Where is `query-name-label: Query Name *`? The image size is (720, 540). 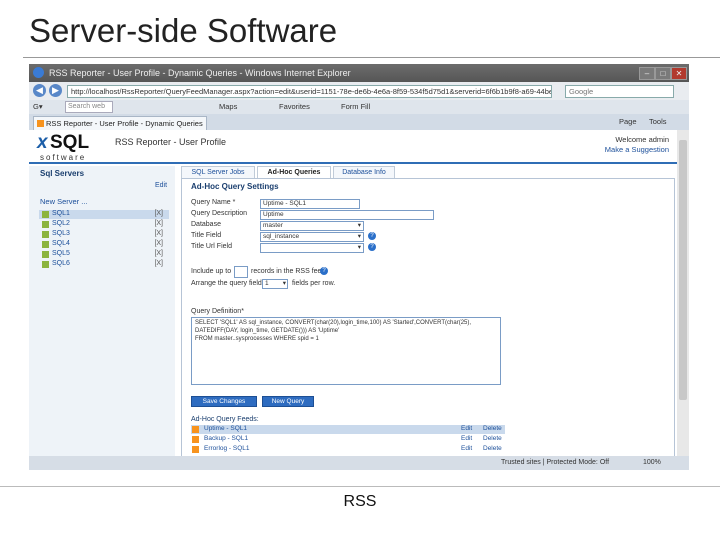 query-name-label: Query Name * is located at coordinates (213, 202).